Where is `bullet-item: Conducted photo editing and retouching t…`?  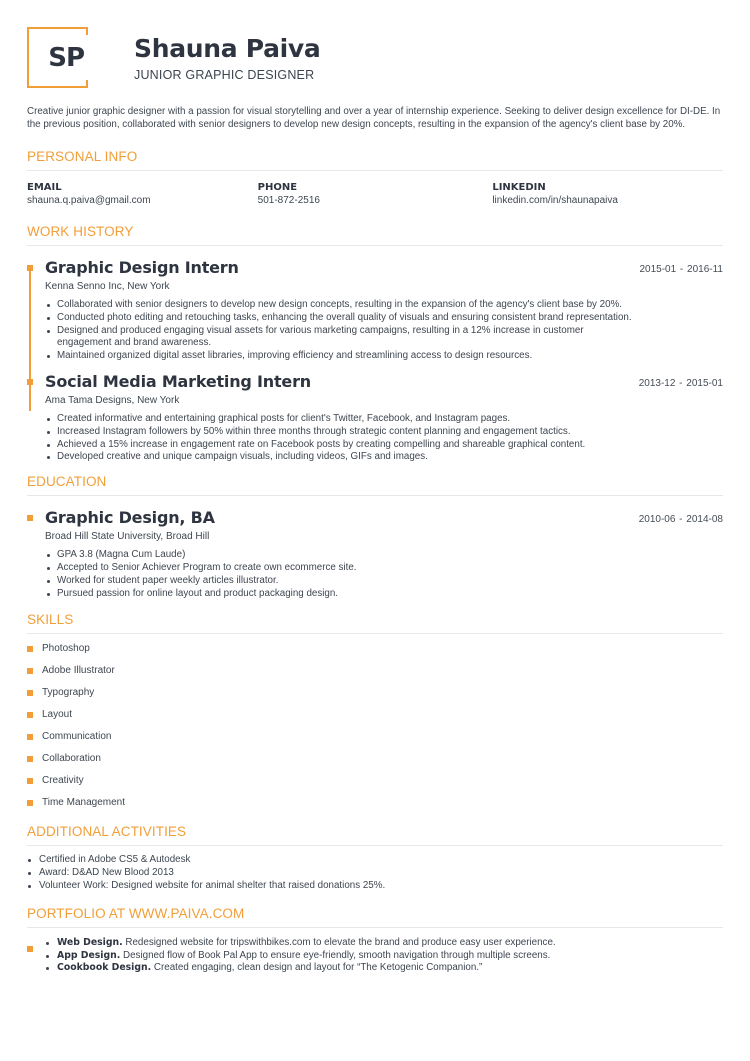 bullet-item: Conducted photo editing and retouching t… is located at coordinates (340, 318).